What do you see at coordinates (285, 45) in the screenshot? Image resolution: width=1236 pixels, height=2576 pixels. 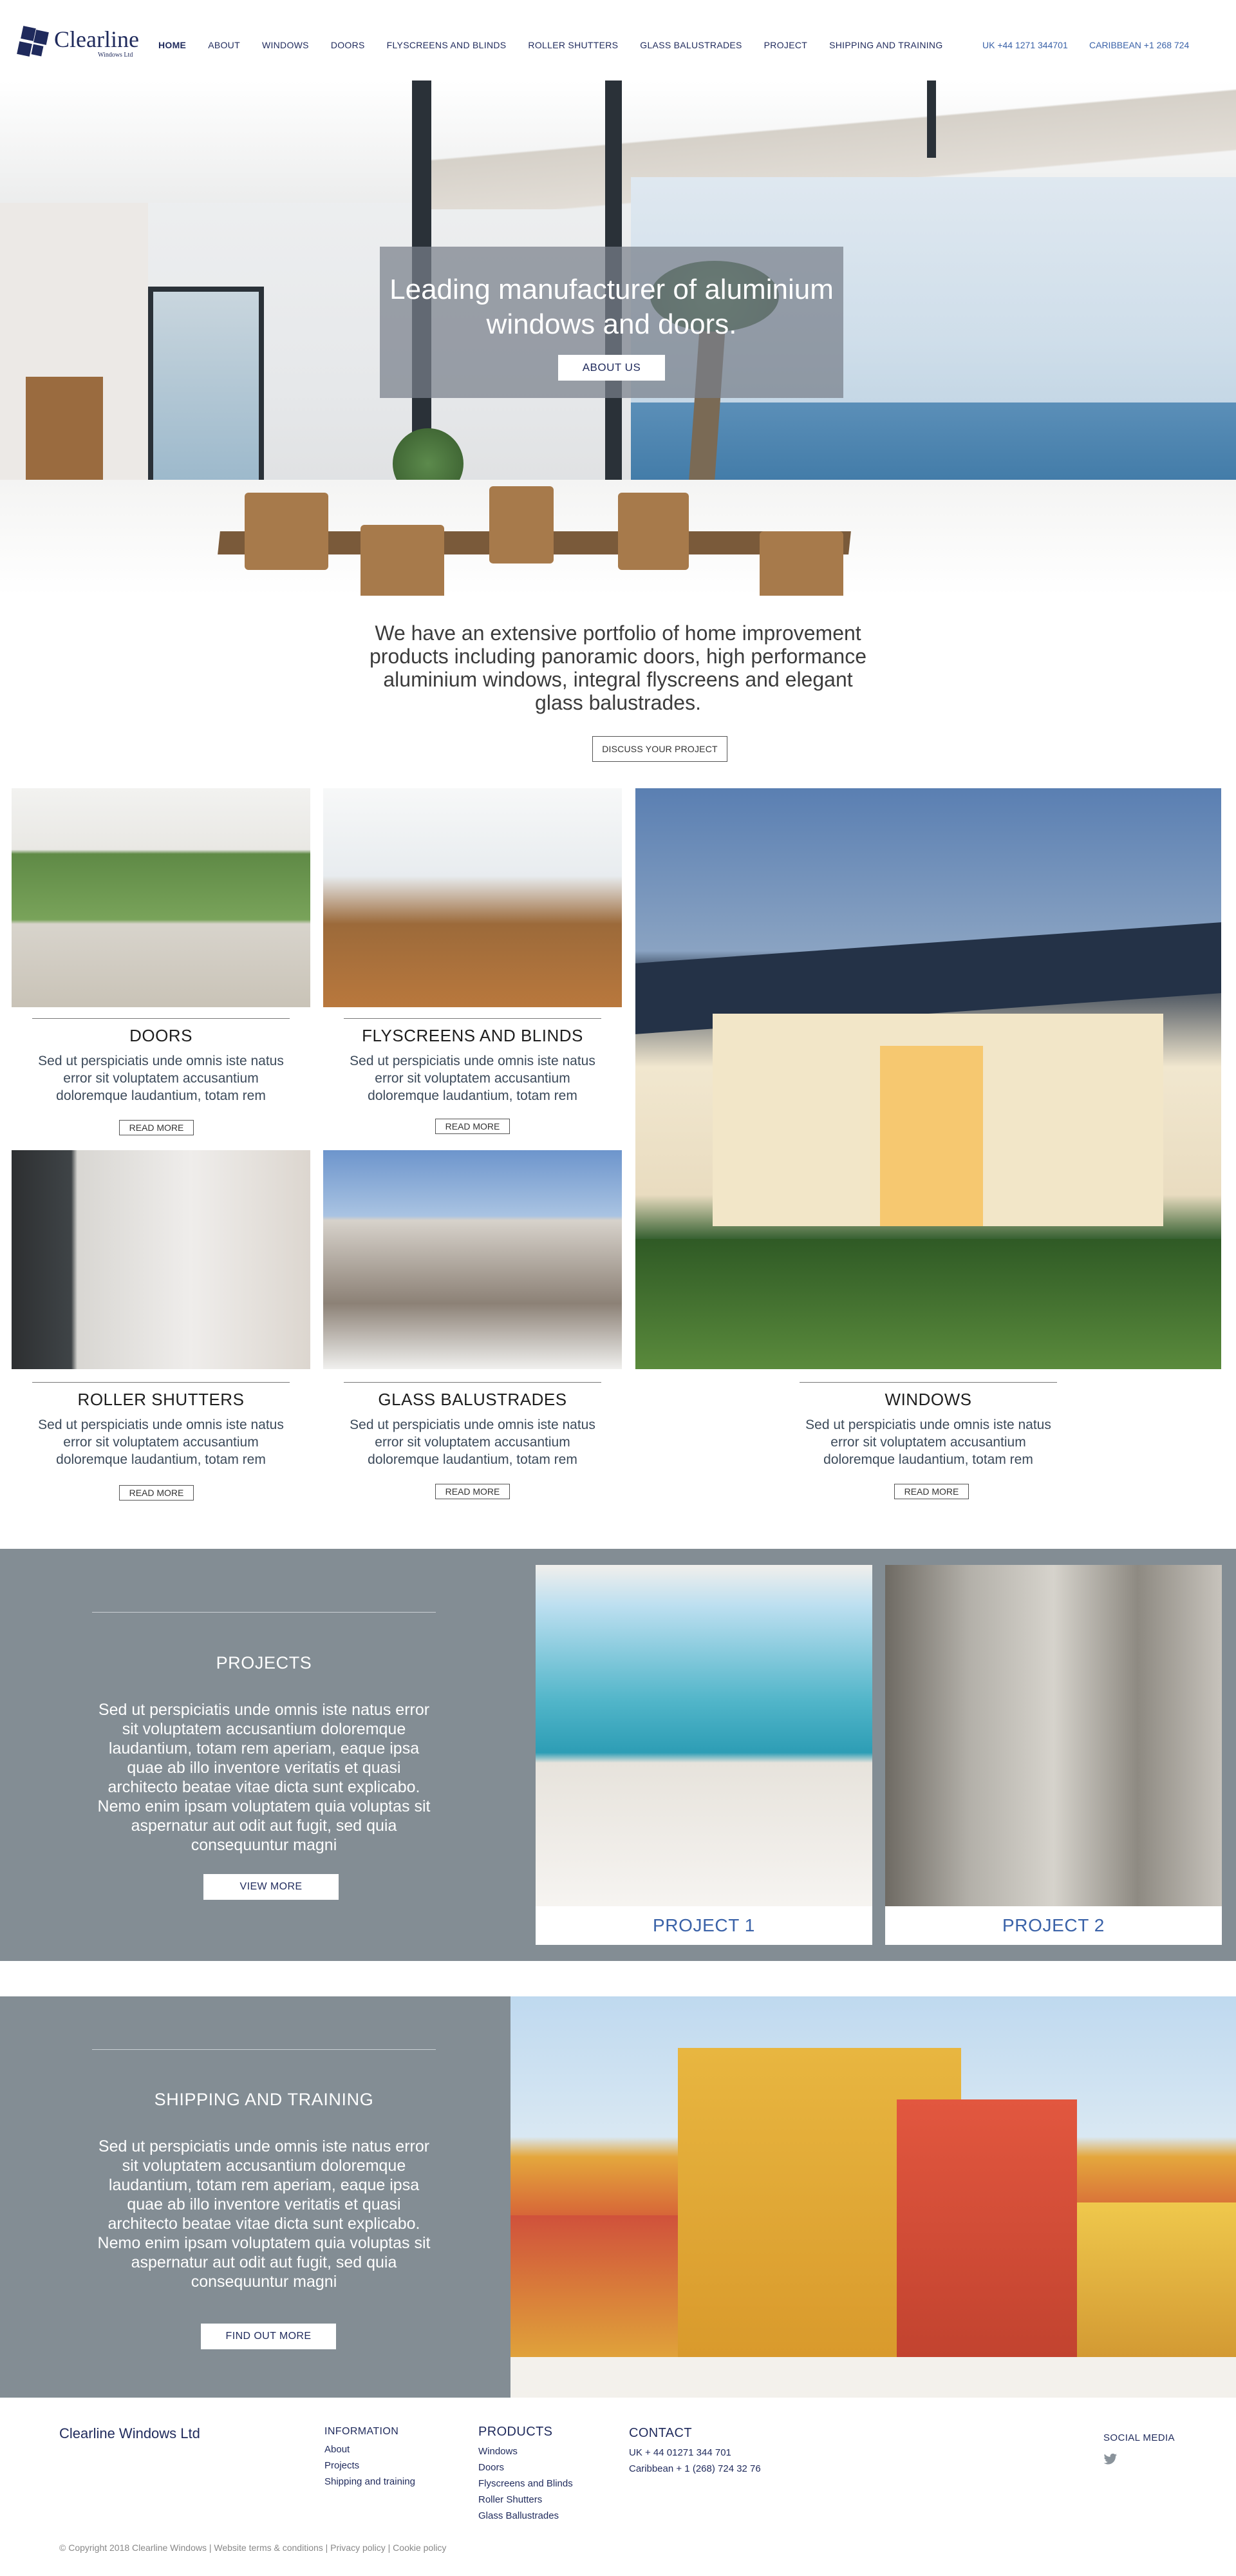 I see `nav-windows: WINDOWS` at bounding box center [285, 45].